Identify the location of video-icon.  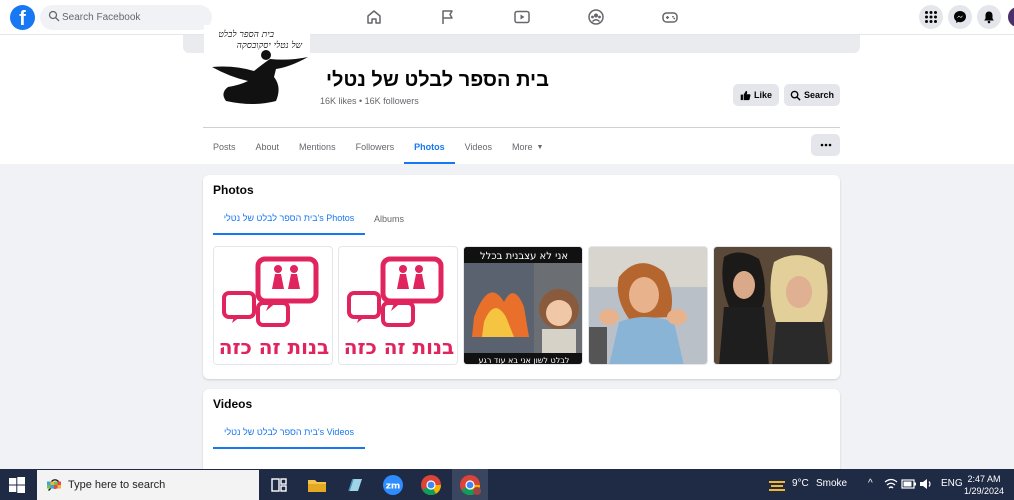
(522, 17).